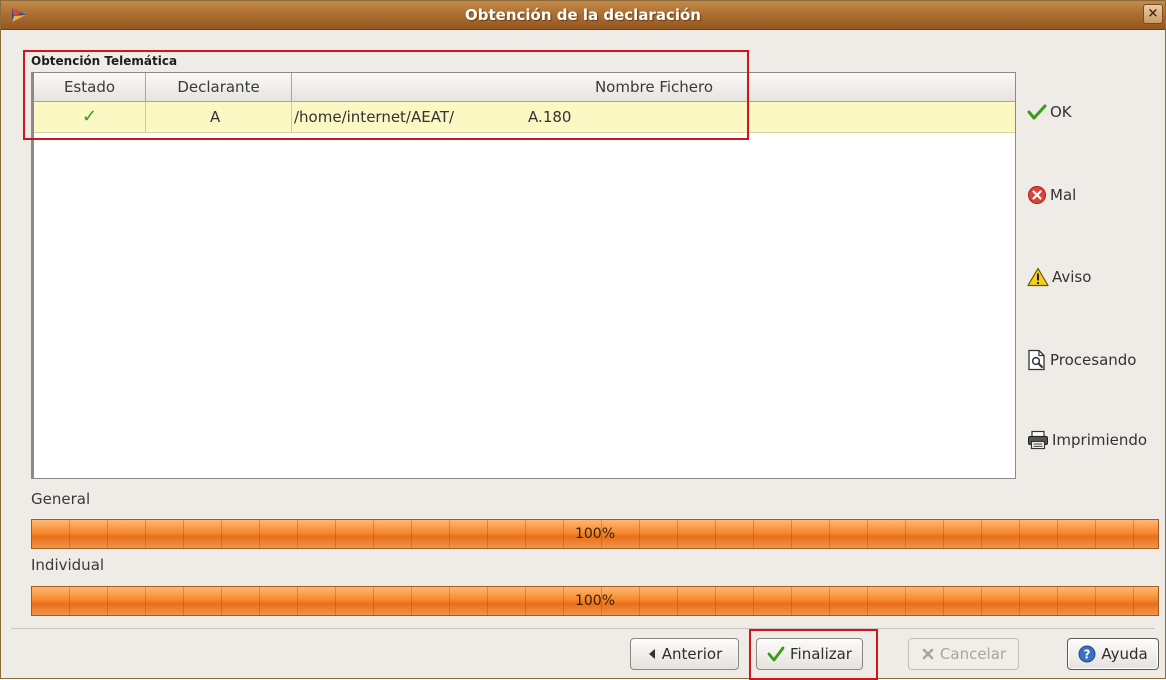 This screenshot has width=1166, height=680. What do you see at coordinates (219, 87) in the screenshot?
I see `column-header-declarante: Declarante` at bounding box center [219, 87].